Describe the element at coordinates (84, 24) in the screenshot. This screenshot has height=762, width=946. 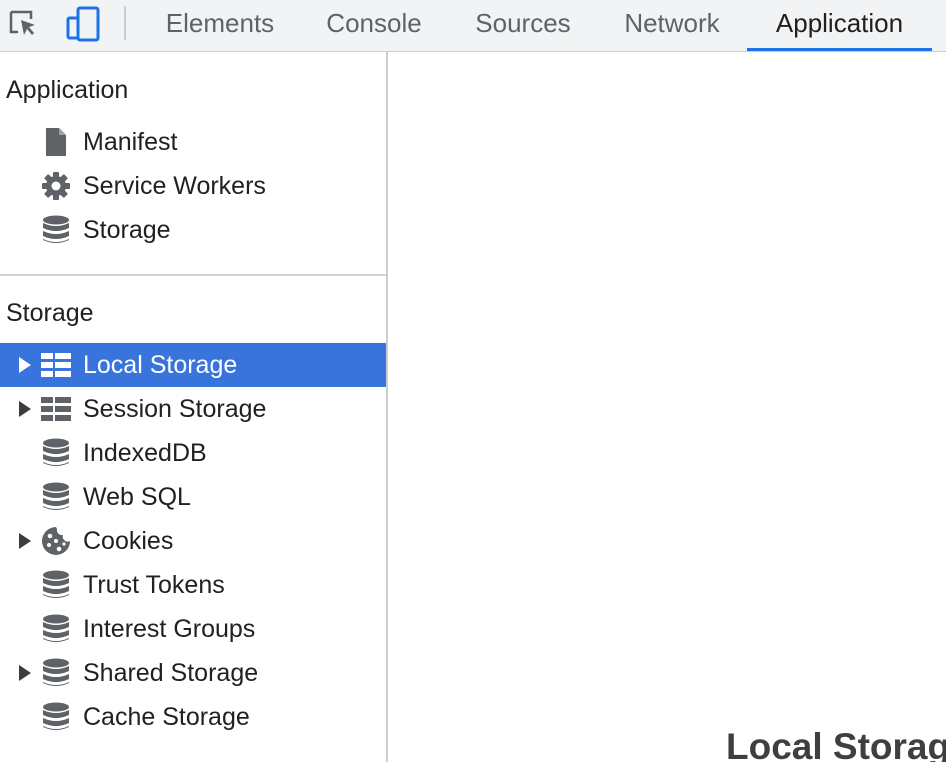
I see `device-toolbar-icon` at that location.